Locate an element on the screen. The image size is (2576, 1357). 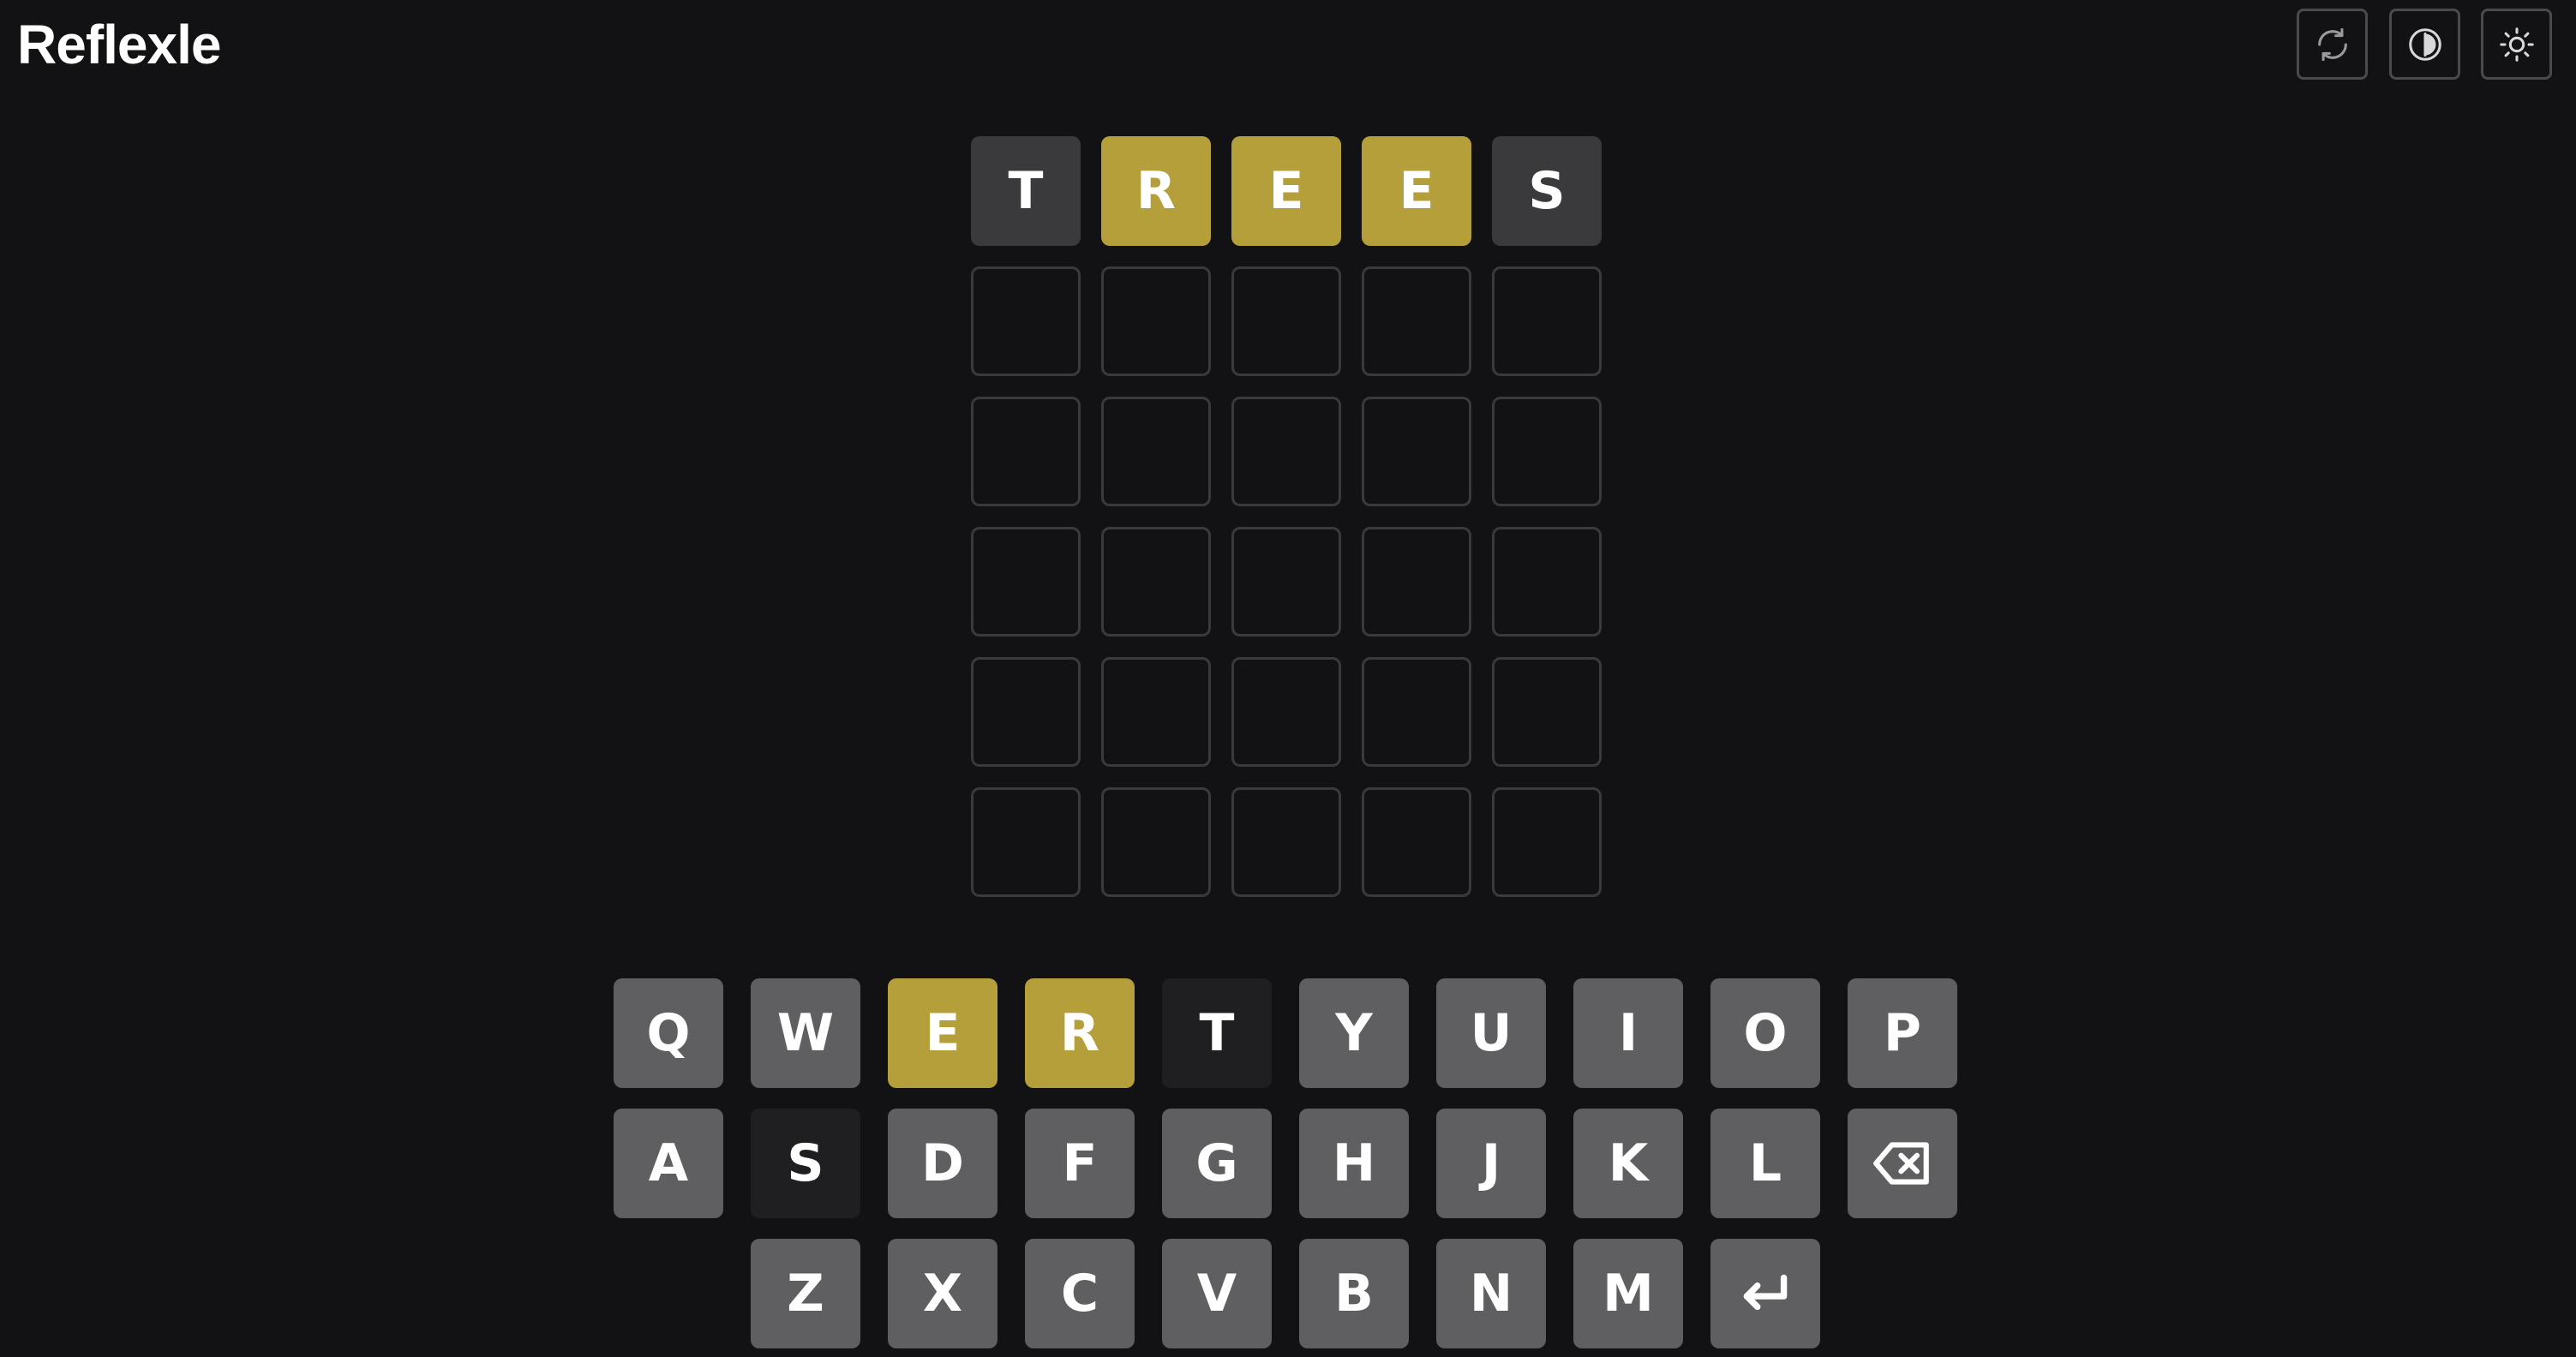
tile: R is located at coordinates (1156, 191).